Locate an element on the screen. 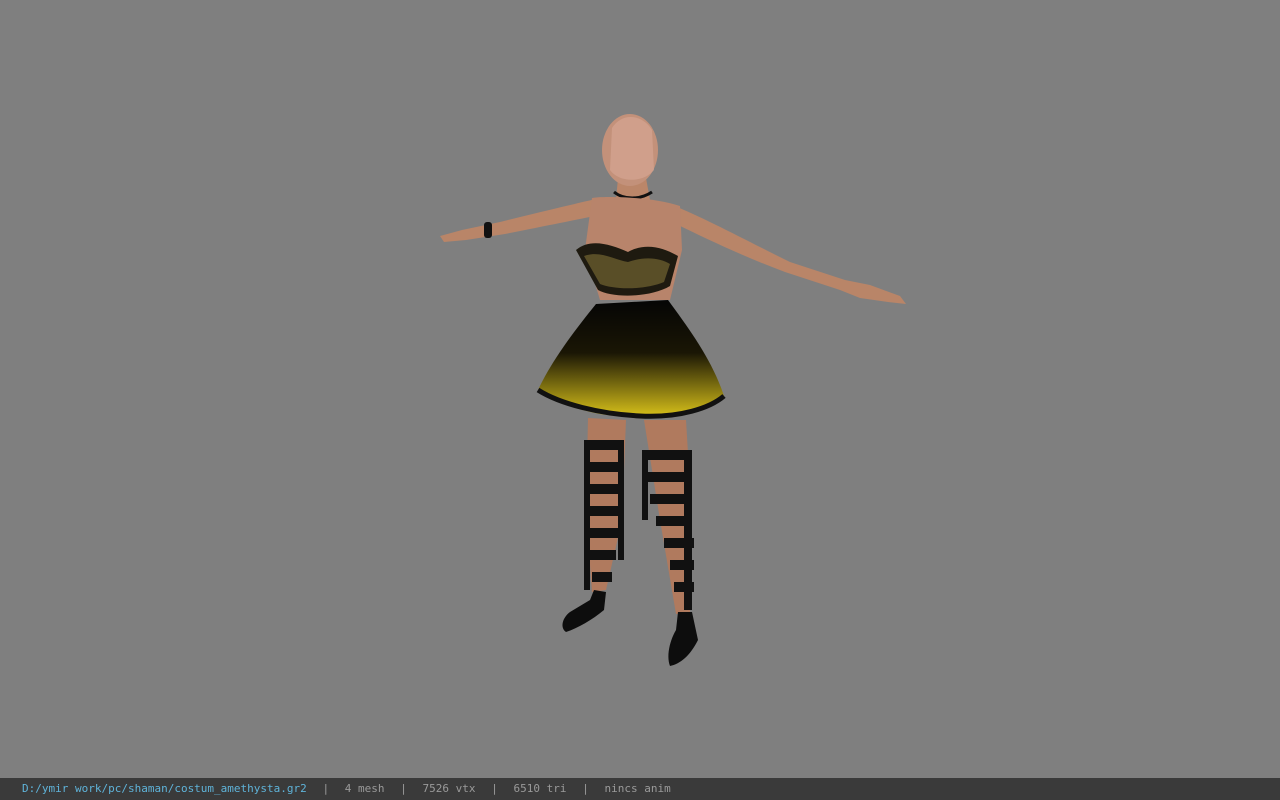 Image resolution: width=1280 pixels, height=800 pixels. animation-status: nincs anim is located at coordinates (637, 788).